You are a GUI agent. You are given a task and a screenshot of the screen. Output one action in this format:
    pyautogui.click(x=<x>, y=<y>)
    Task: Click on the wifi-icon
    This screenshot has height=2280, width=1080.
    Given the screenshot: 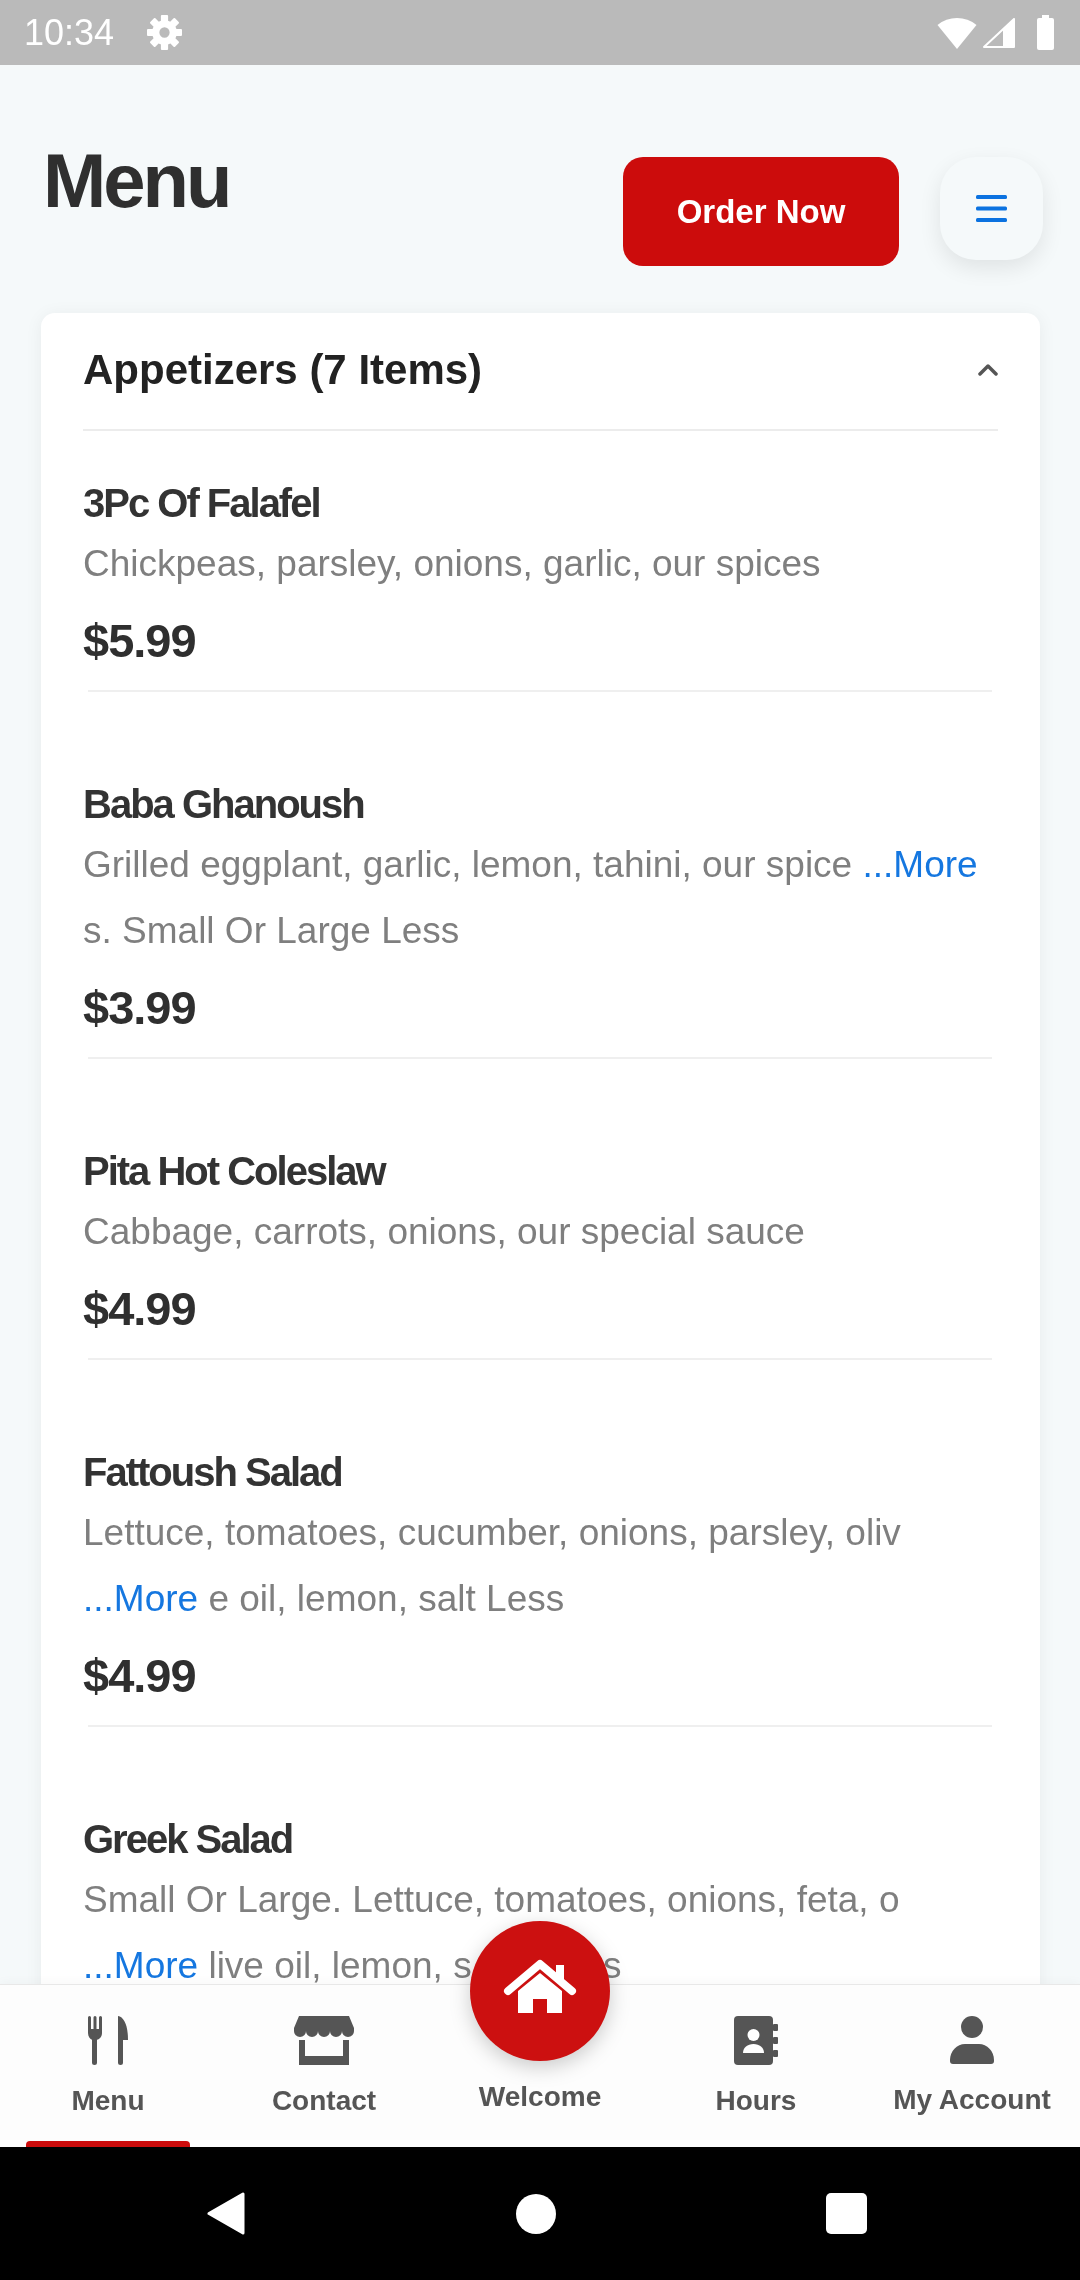 What is the action you would take?
    pyautogui.click(x=957, y=32)
    